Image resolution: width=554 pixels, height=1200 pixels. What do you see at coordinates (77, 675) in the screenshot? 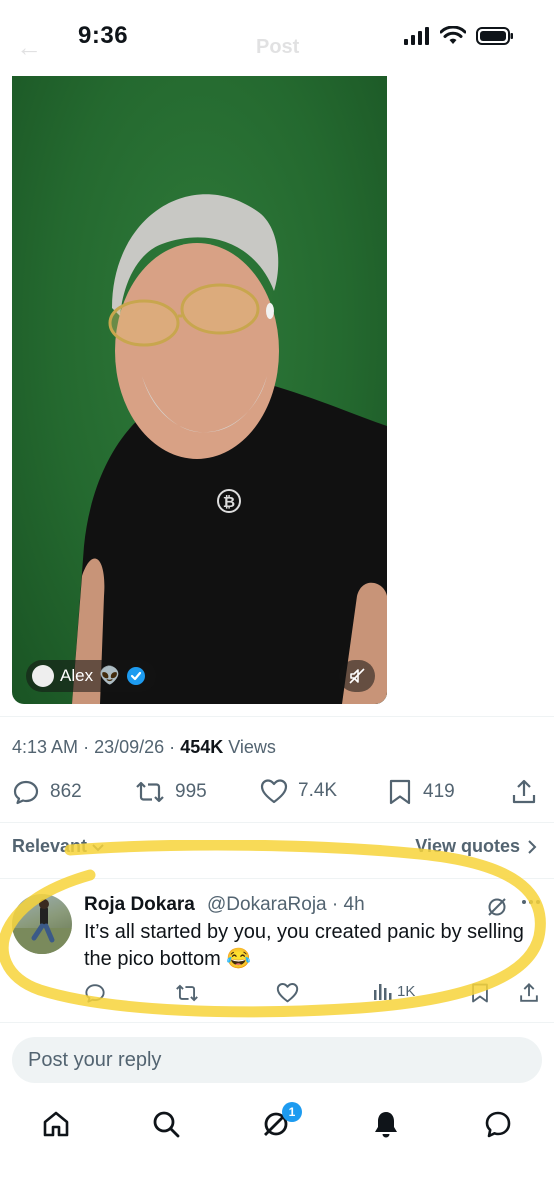
I see `author-name: Alex` at bounding box center [77, 675].